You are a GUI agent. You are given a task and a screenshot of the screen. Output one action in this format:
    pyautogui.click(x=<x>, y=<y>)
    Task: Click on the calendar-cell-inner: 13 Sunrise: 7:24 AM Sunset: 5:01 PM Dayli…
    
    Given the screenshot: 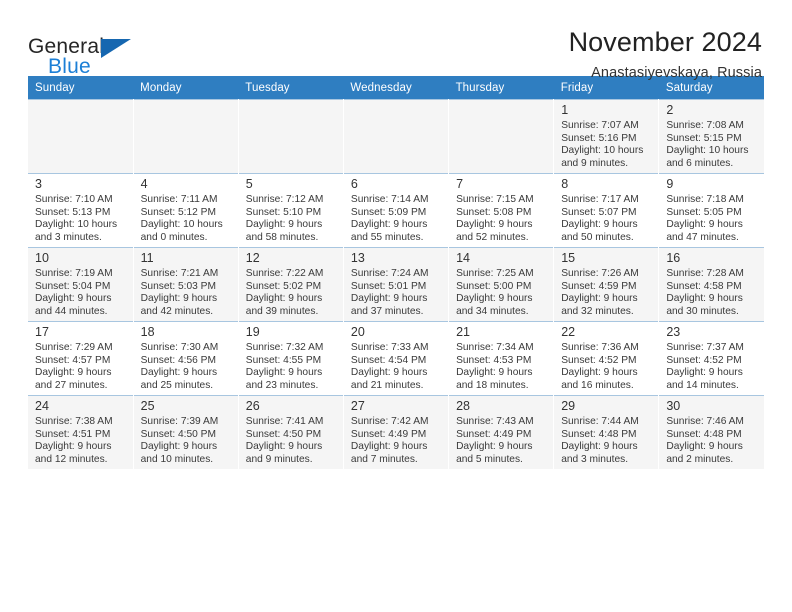 What is the action you would take?
    pyautogui.click(x=396, y=284)
    